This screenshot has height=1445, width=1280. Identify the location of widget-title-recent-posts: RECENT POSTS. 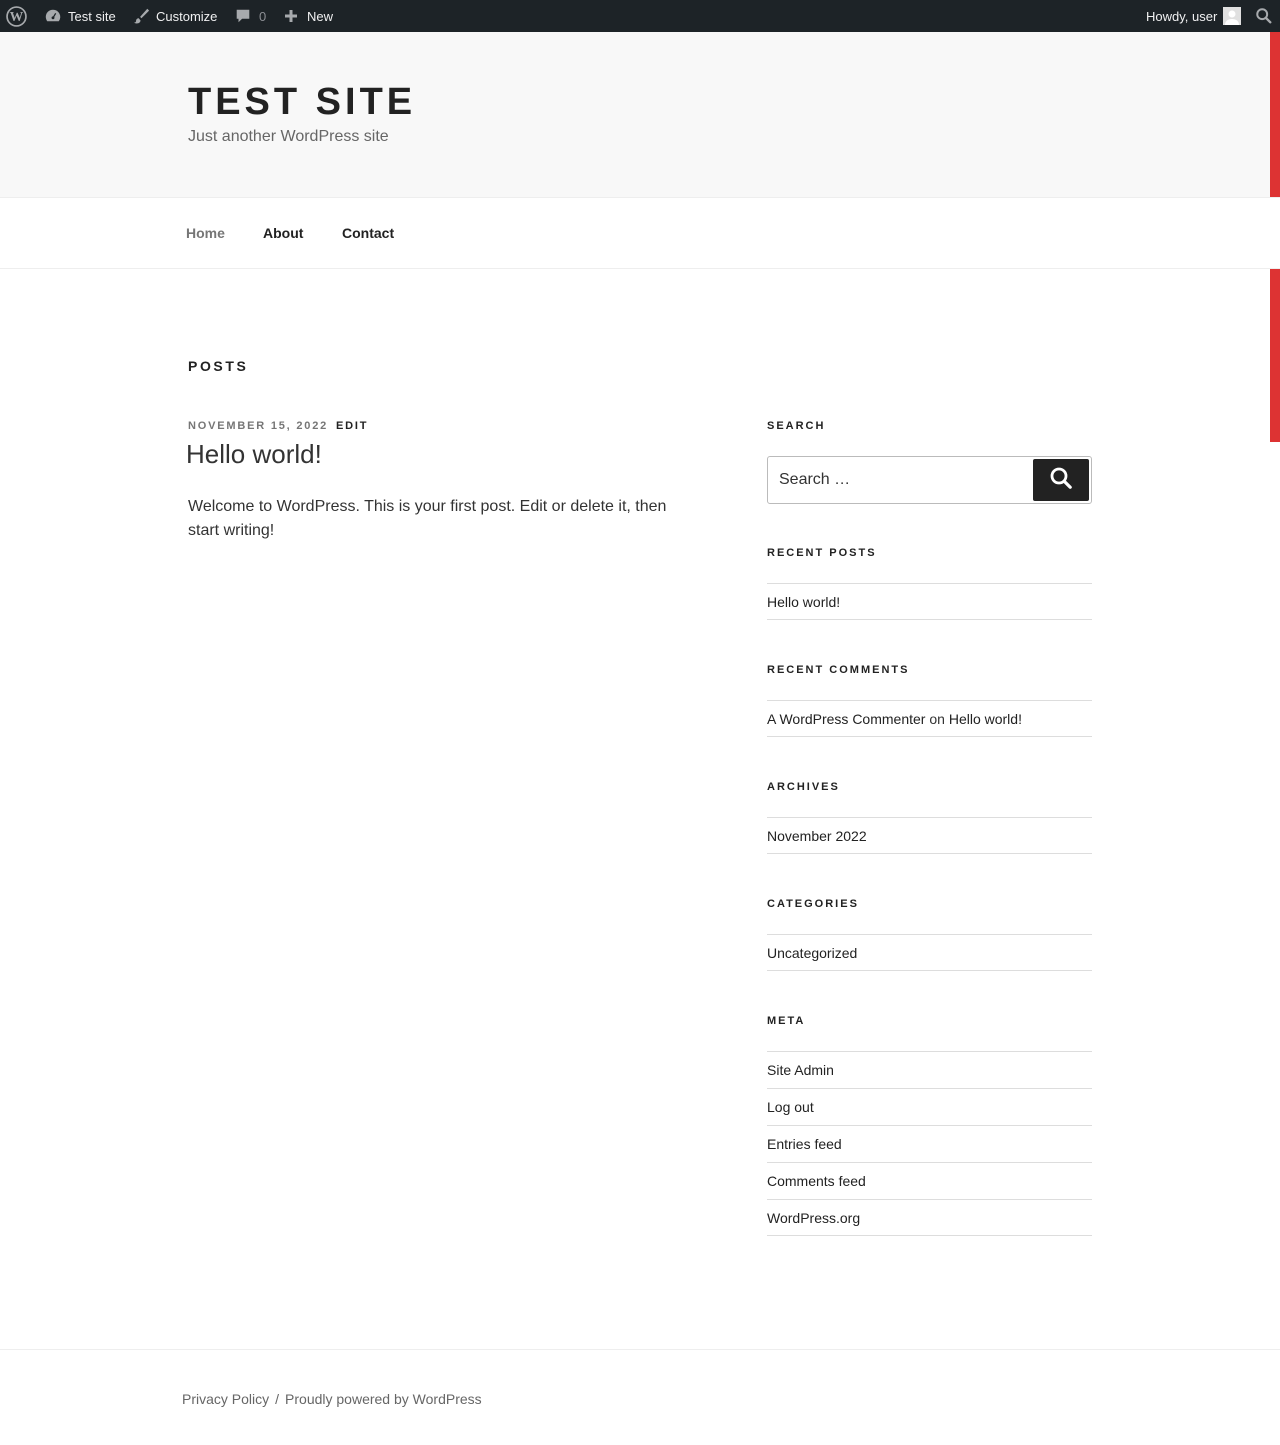
(822, 553).